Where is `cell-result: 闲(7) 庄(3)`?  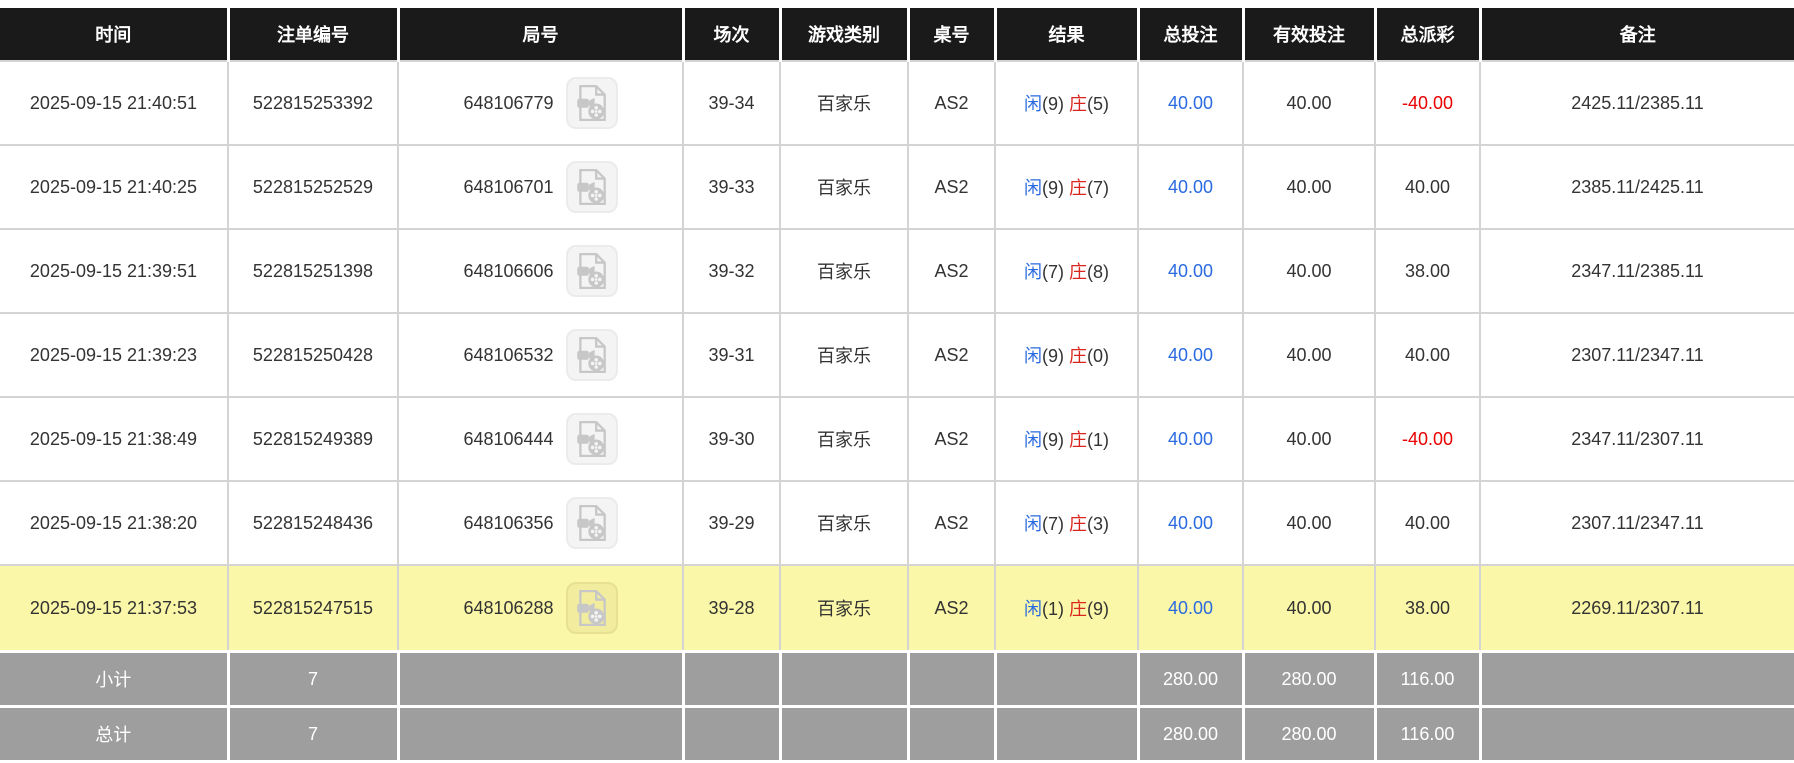
cell-result: 闲(7) 庄(3) is located at coordinates (1066, 523).